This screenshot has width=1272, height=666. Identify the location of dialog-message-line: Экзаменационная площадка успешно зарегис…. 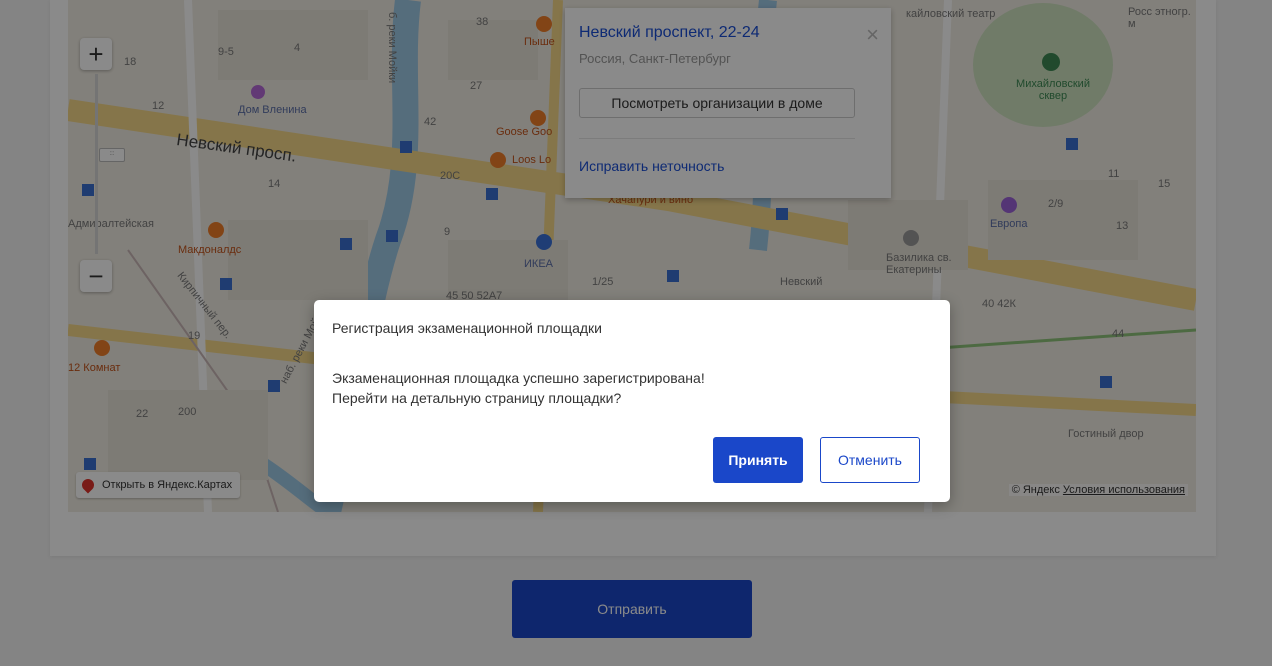
(518, 378).